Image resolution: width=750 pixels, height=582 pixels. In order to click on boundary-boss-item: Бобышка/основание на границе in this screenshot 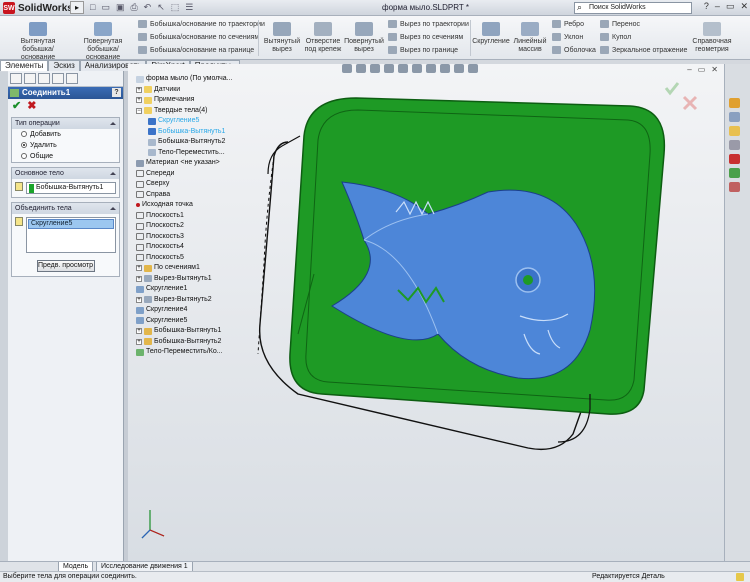, I will do `click(196, 50)`.